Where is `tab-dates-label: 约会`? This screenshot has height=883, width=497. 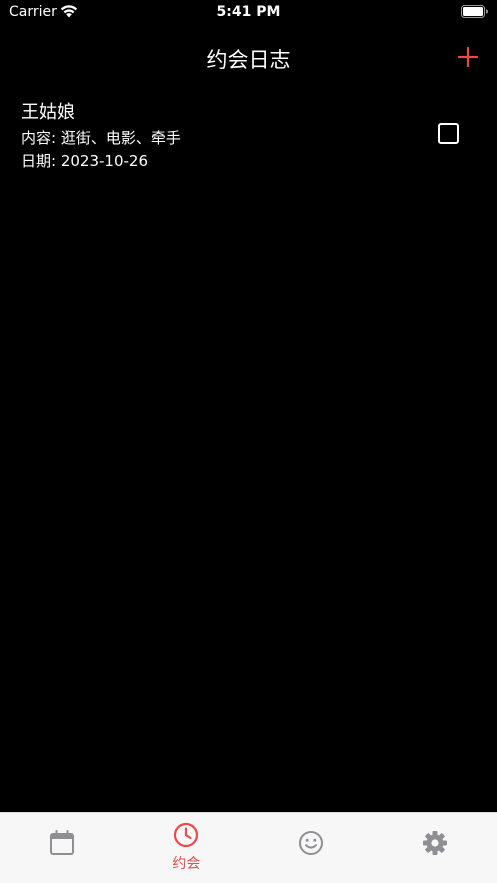
tab-dates-label: 约会 is located at coordinates (186, 864).